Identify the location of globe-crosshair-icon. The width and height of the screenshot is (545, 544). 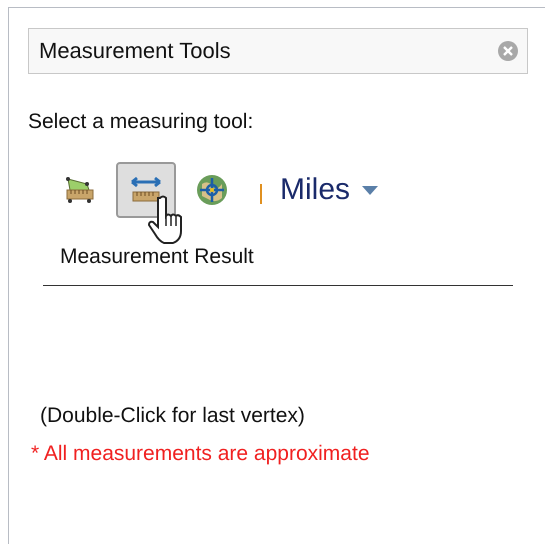
(212, 190).